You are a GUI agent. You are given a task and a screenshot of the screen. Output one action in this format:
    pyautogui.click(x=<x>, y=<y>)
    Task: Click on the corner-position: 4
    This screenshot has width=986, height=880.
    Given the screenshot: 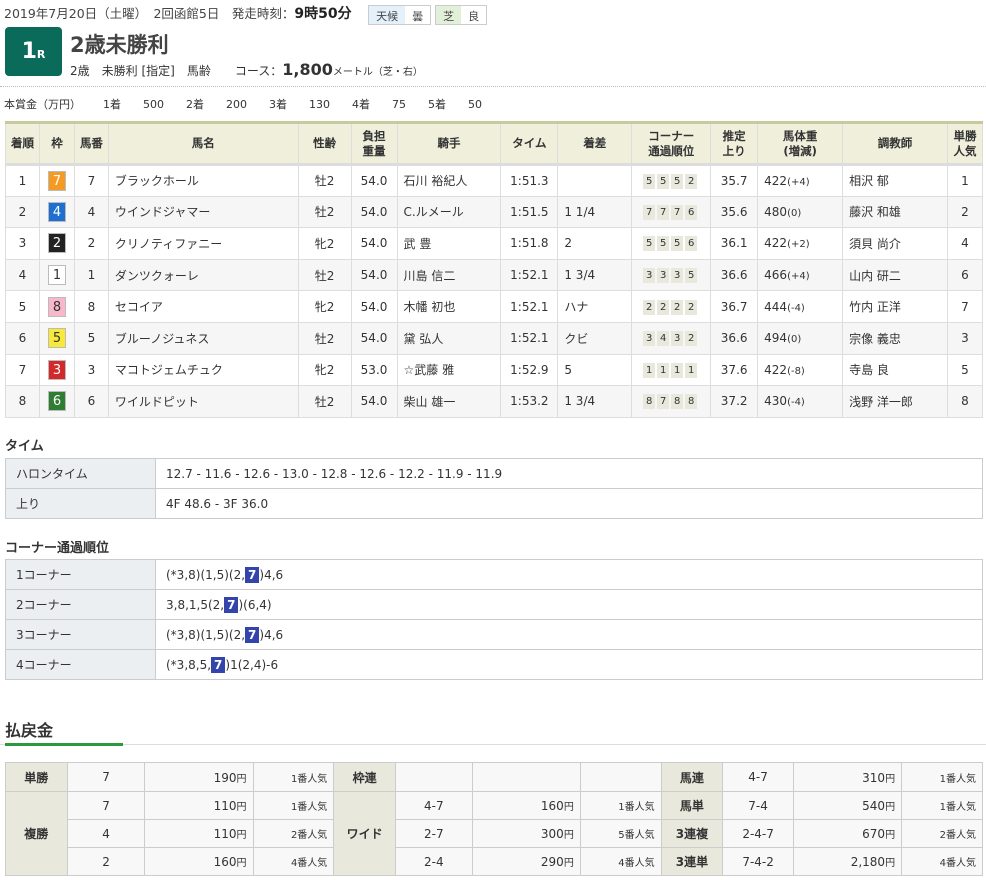 What is the action you would take?
    pyautogui.click(x=663, y=339)
    